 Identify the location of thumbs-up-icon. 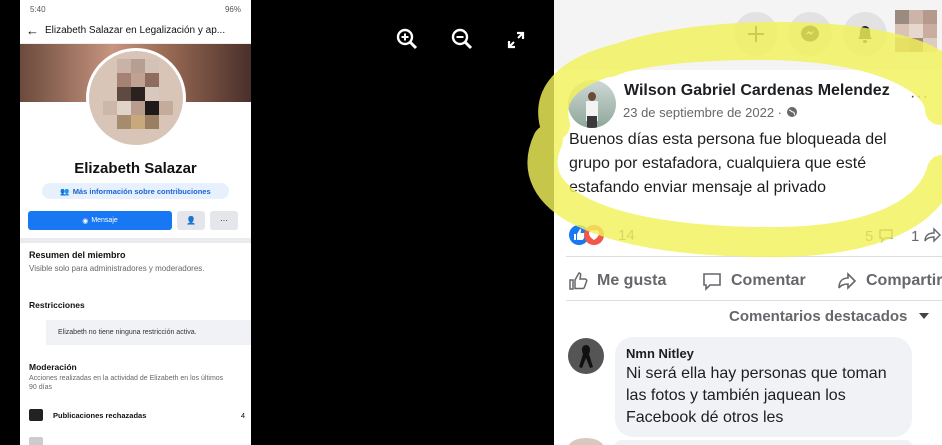
(578, 281).